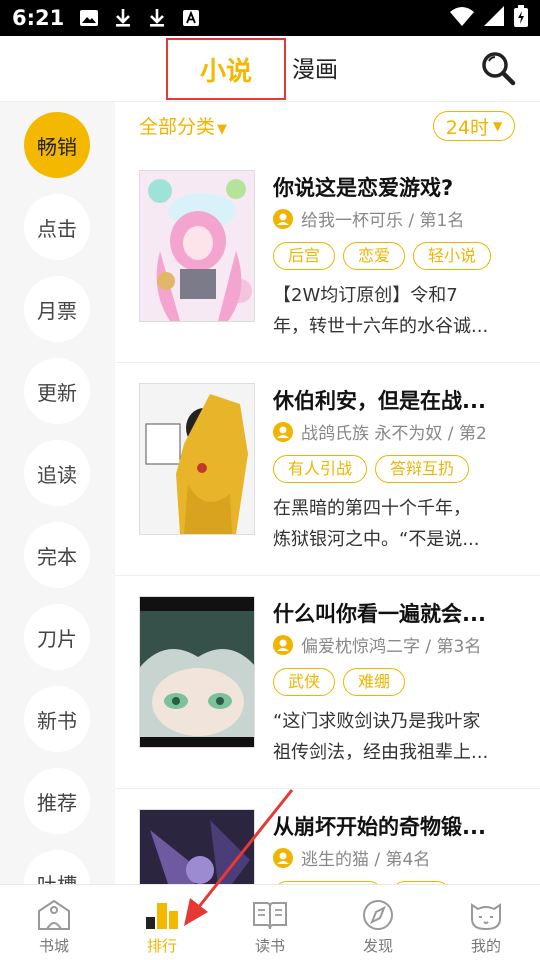 This screenshot has height=960, width=540. What do you see at coordinates (372, 508) in the screenshot?
I see `book-description-line: 在黑暗的第四十个千年，` at bounding box center [372, 508].